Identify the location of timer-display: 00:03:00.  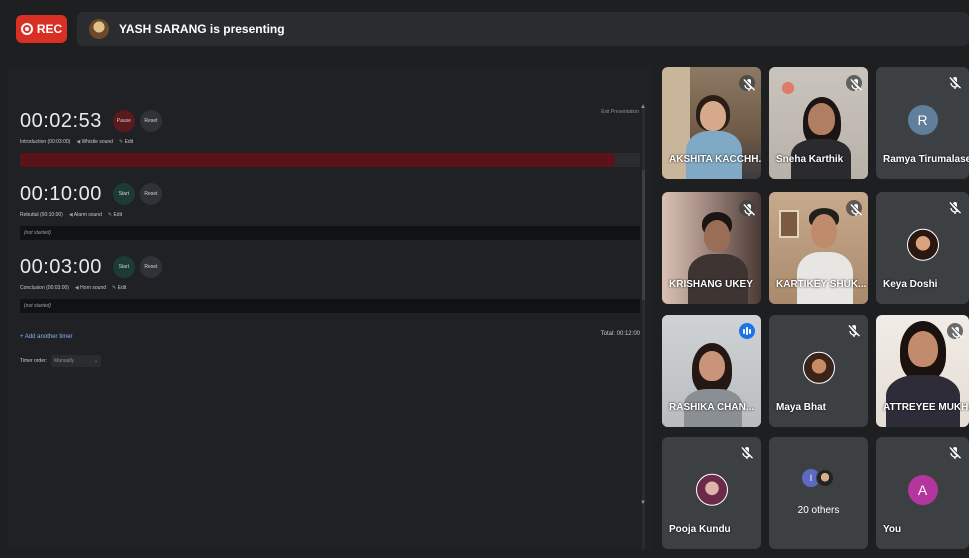
(61, 266).